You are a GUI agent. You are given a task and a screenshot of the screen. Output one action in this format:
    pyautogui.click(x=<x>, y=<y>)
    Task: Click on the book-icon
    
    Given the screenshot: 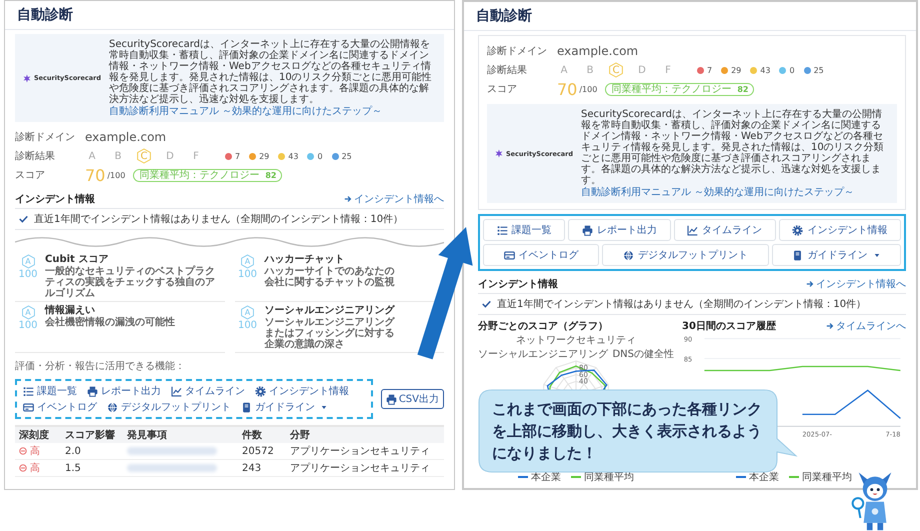 What is the action you would take?
    pyautogui.click(x=798, y=255)
    